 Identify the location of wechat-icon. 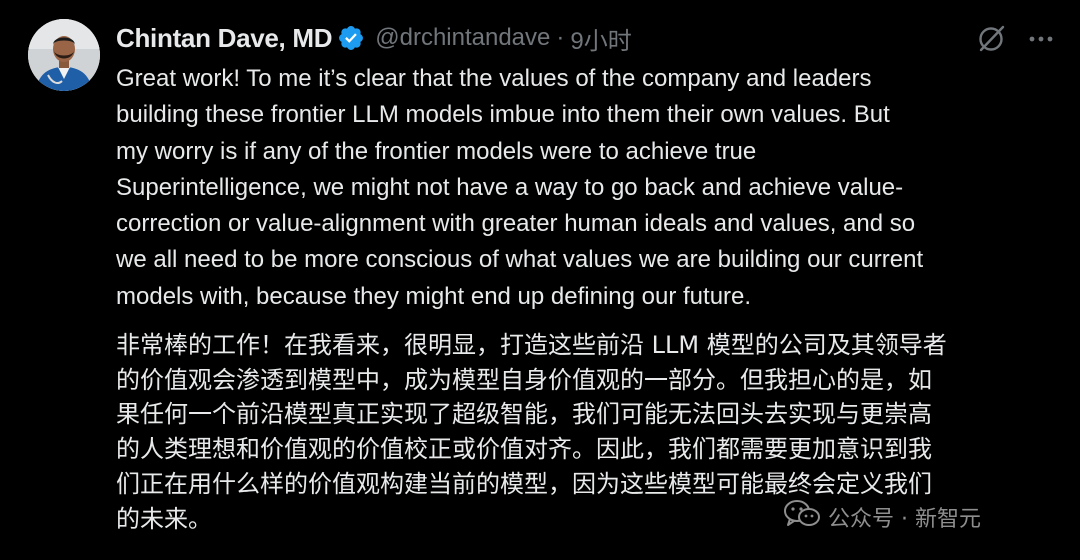
(805, 517).